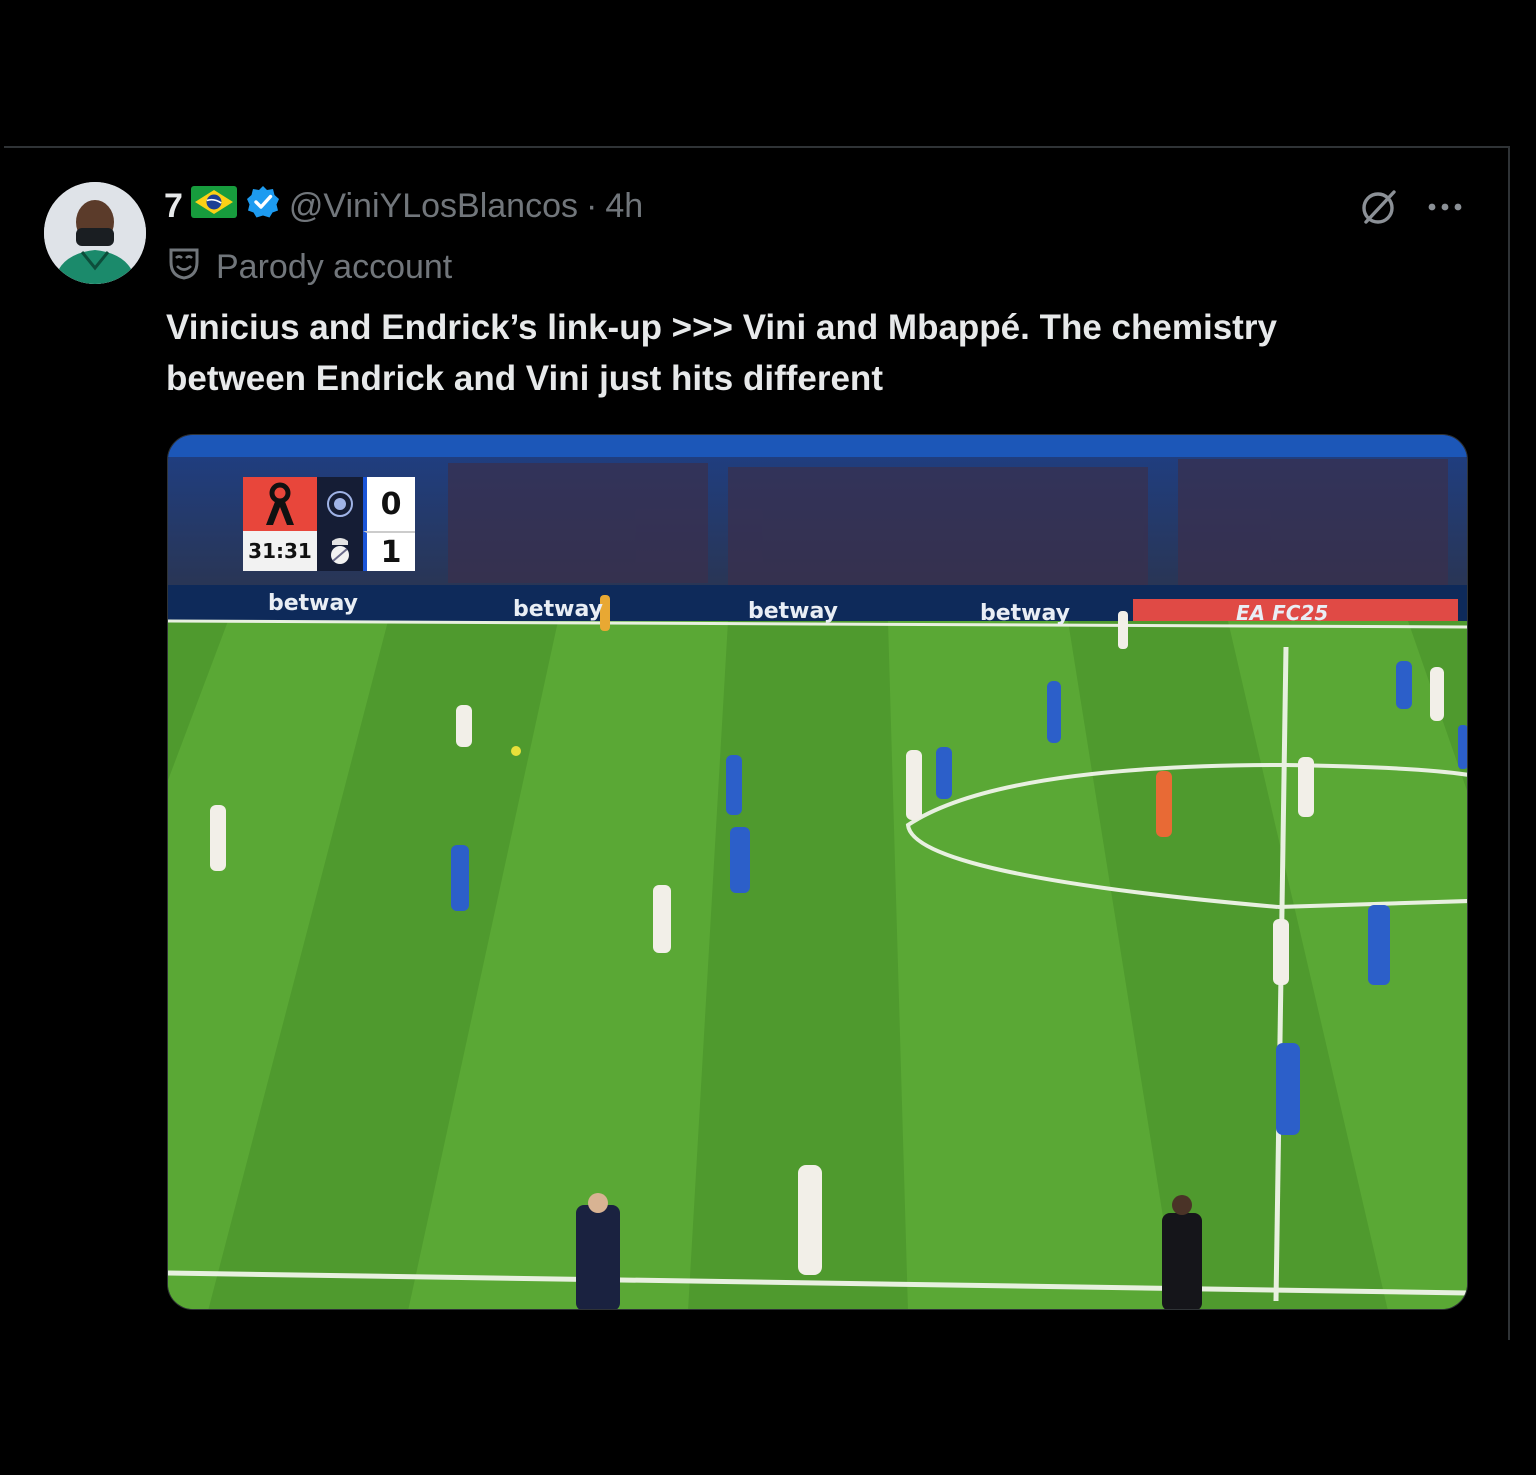  What do you see at coordinates (340, 551) in the screenshot?
I see `real-madrid-crest-icon` at bounding box center [340, 551].